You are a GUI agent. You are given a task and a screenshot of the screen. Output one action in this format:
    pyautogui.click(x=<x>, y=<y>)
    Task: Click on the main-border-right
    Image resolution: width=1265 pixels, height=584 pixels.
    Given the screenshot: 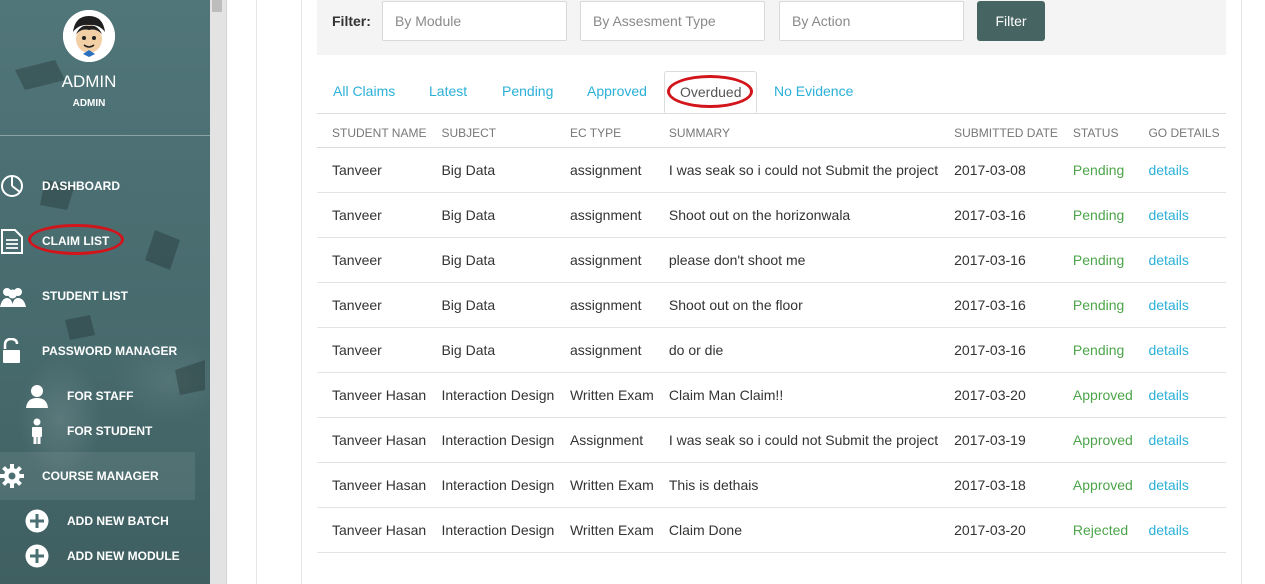 What is the action you would take?
    pyautogui.click(x=1241, y=292)
    